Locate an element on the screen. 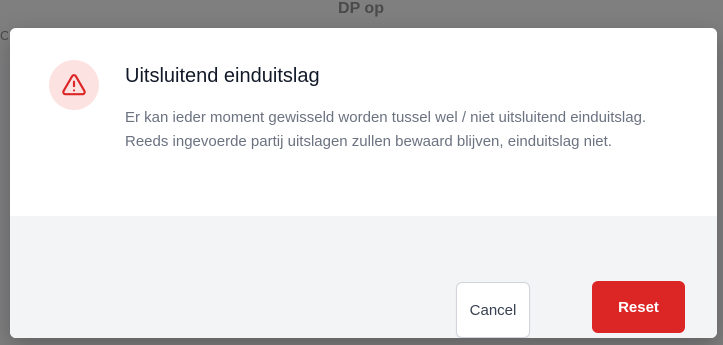  dialog-title: Uitsluitend einduitslag is located at coordinates (222, 76).